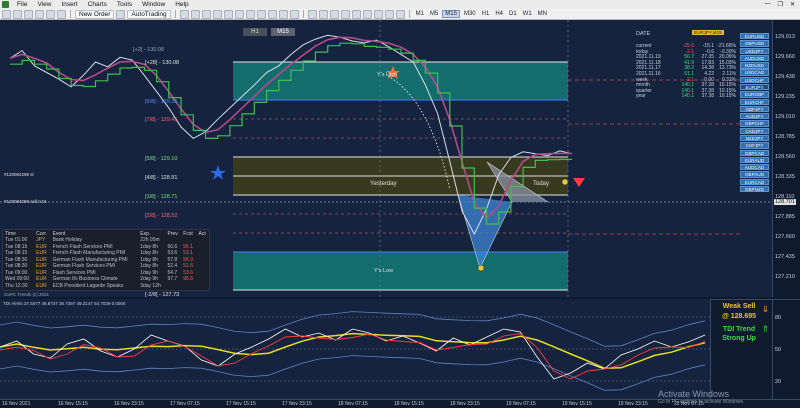  What do you see at coordinates (470, 14) in the screenshot?
I see `tf-m30: M30` at bounding box center [470, 14].